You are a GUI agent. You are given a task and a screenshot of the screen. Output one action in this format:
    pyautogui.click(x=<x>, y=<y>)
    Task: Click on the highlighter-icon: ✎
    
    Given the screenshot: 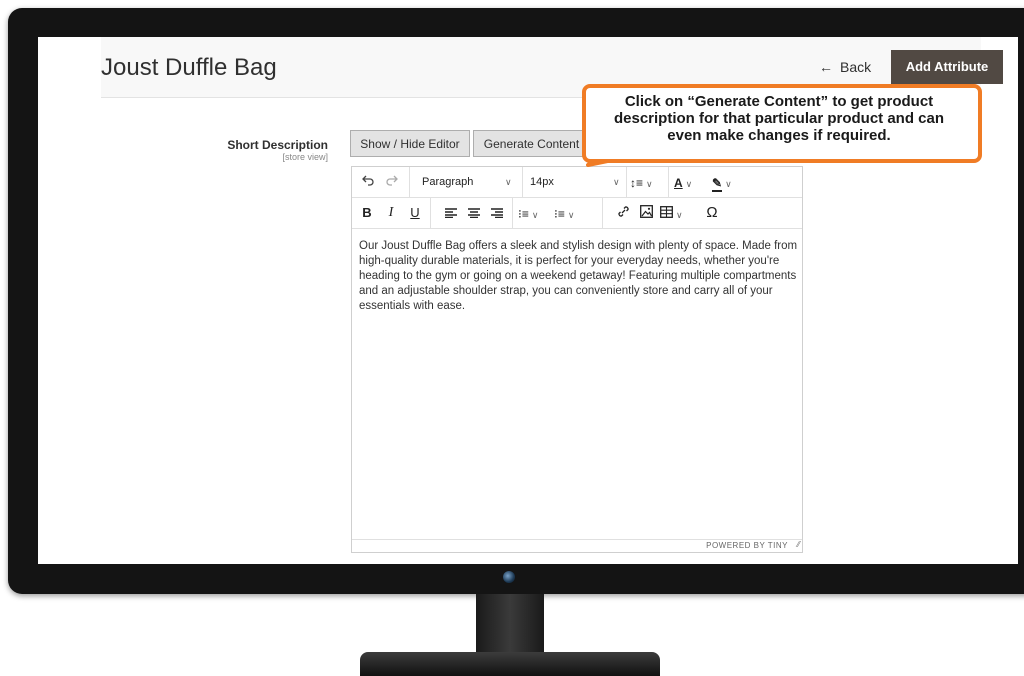 What is the action you would take?
    pyautogui.click(x=717, y=184)
    